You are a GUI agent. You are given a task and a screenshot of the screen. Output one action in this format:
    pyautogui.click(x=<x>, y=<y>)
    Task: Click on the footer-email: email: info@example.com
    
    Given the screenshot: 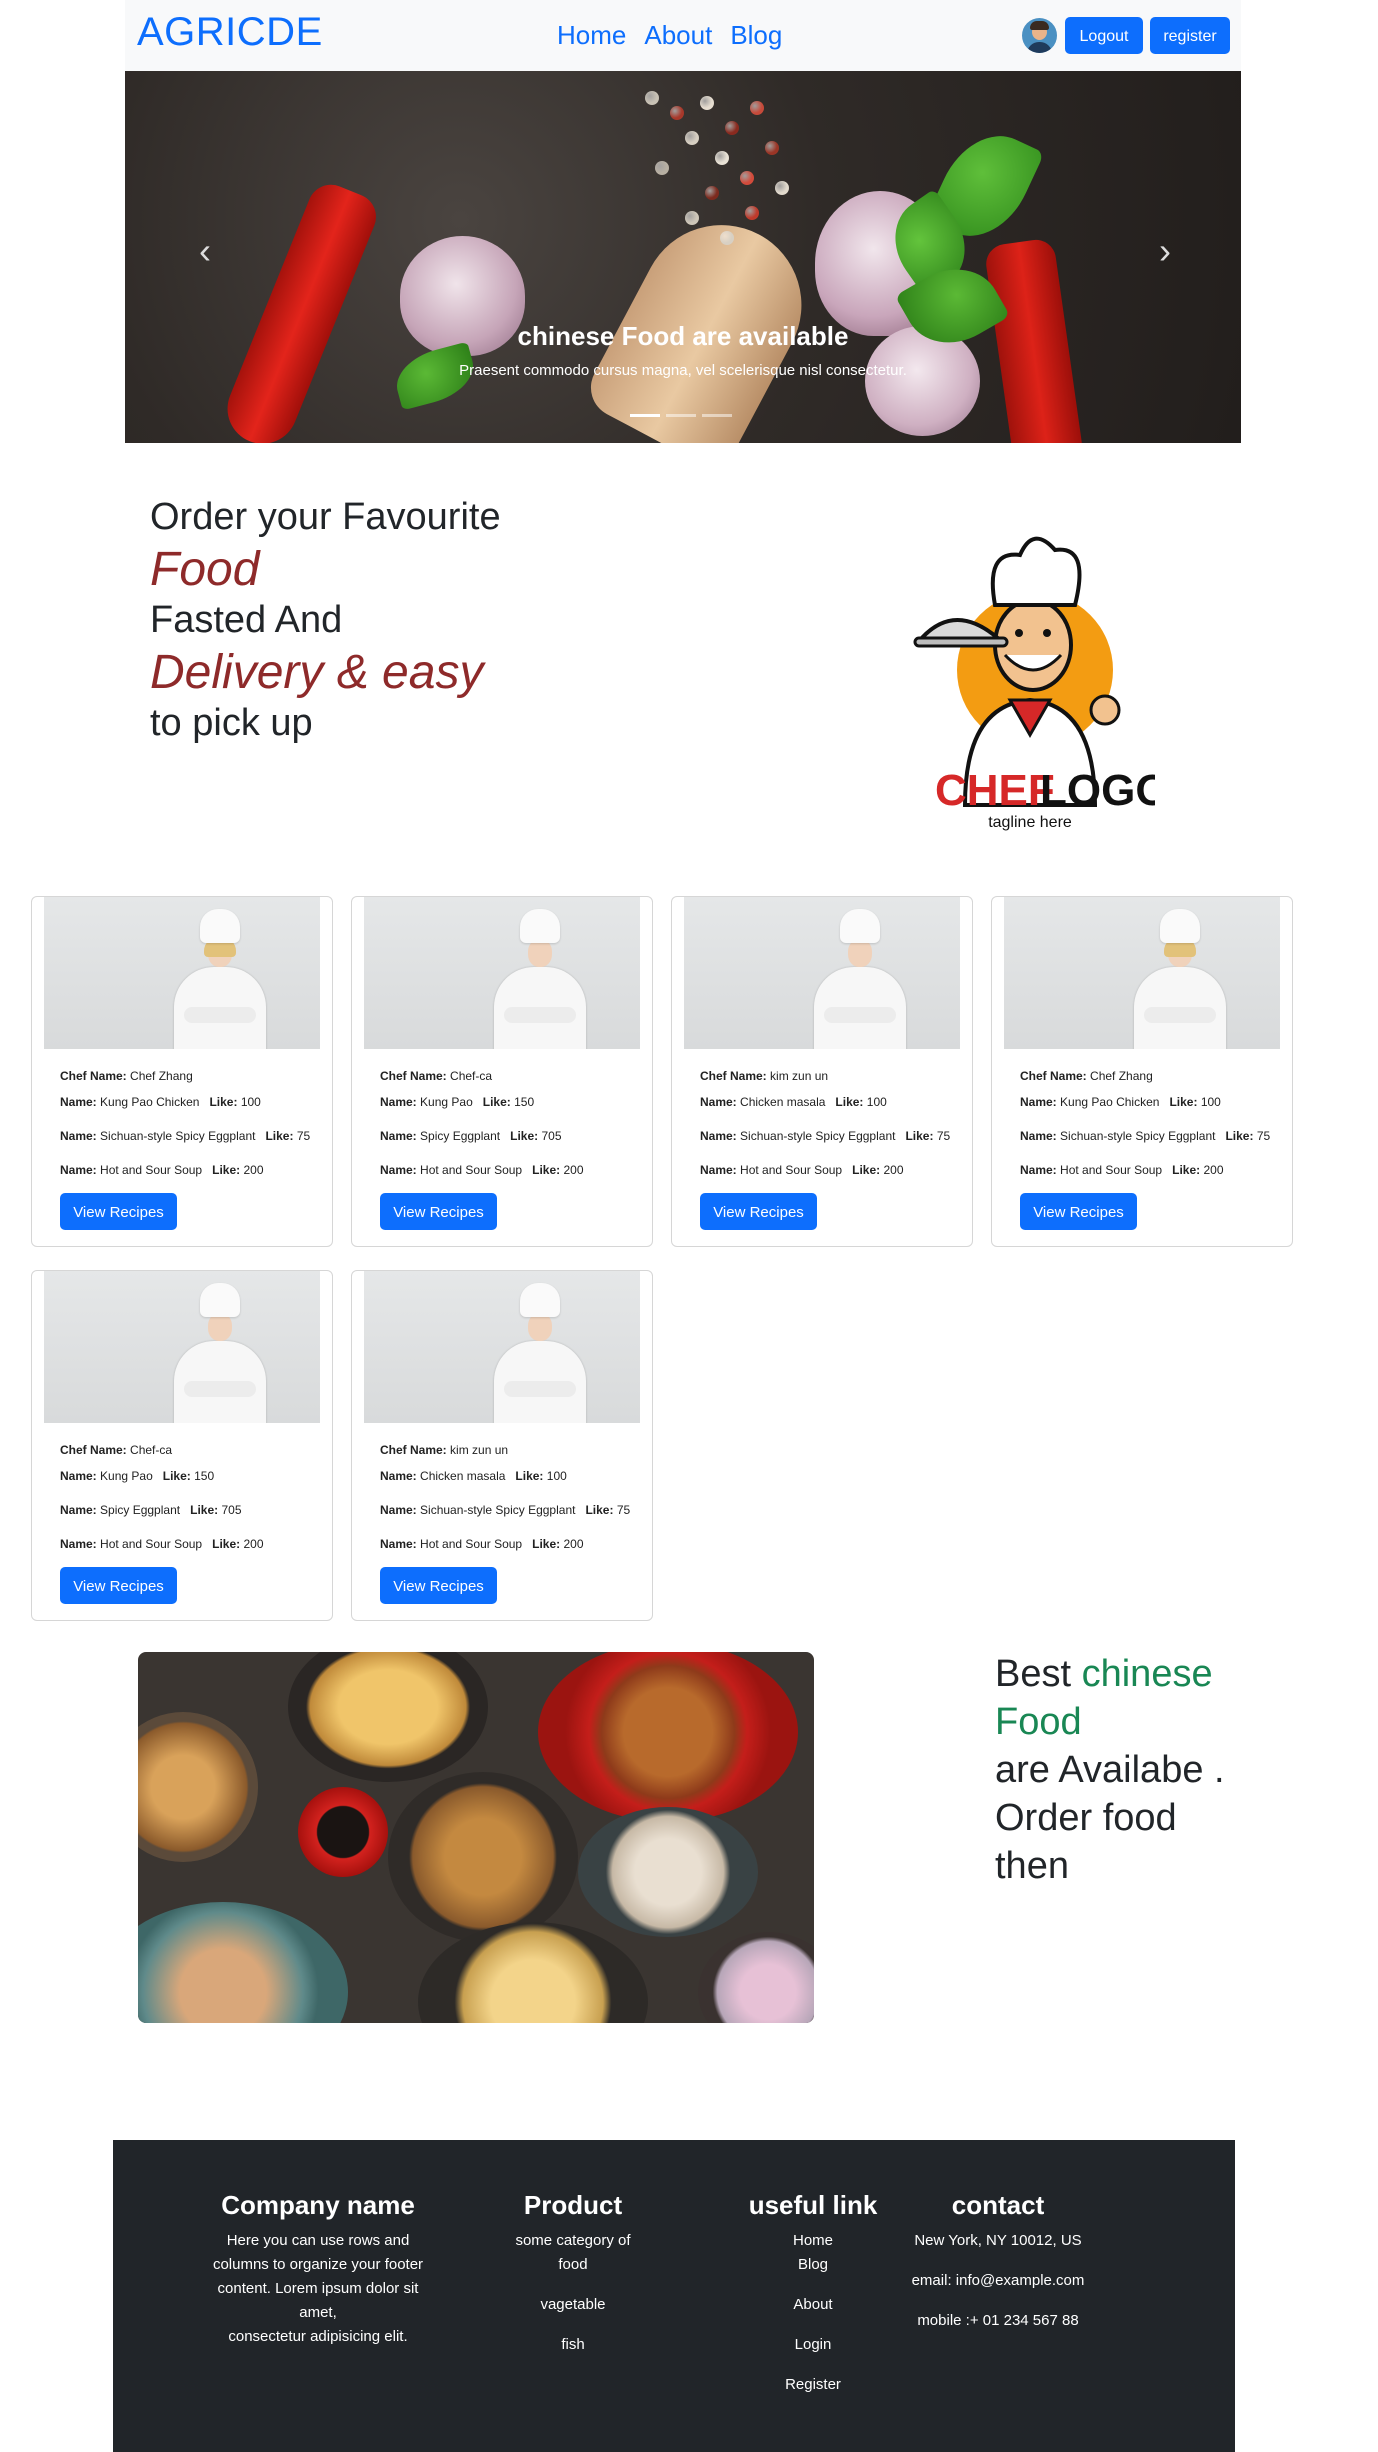 What is the action you would take?
    pyautogui.click(x=998, y=2280)
    